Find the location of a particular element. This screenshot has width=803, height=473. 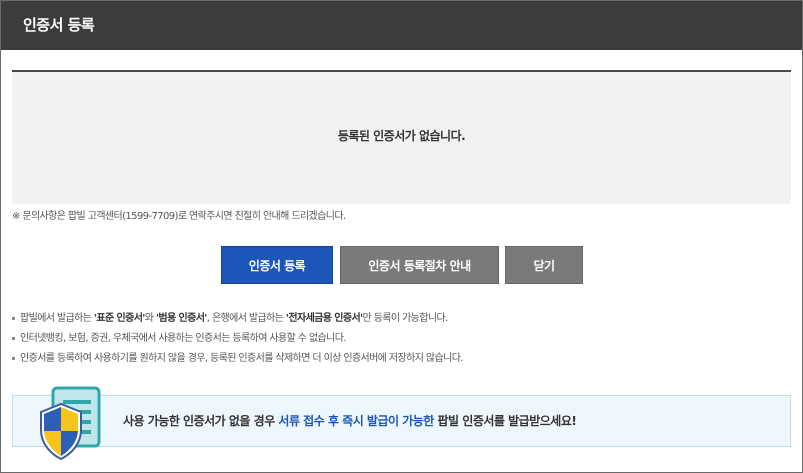

close-button: 닫기 is located at coordinates (544, 265).